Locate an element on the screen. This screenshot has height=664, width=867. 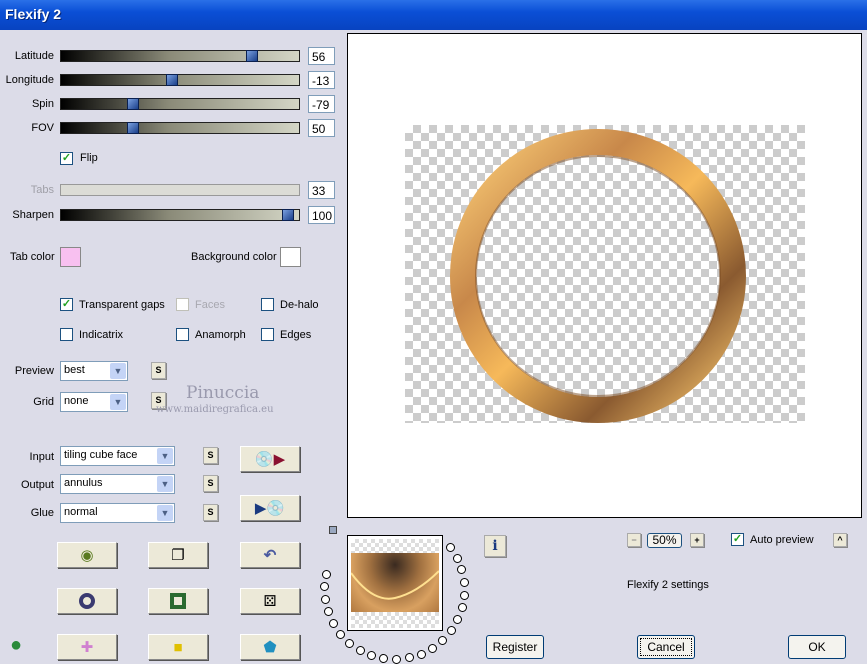
glue-label: Glue is located at coordinates (42, 513).